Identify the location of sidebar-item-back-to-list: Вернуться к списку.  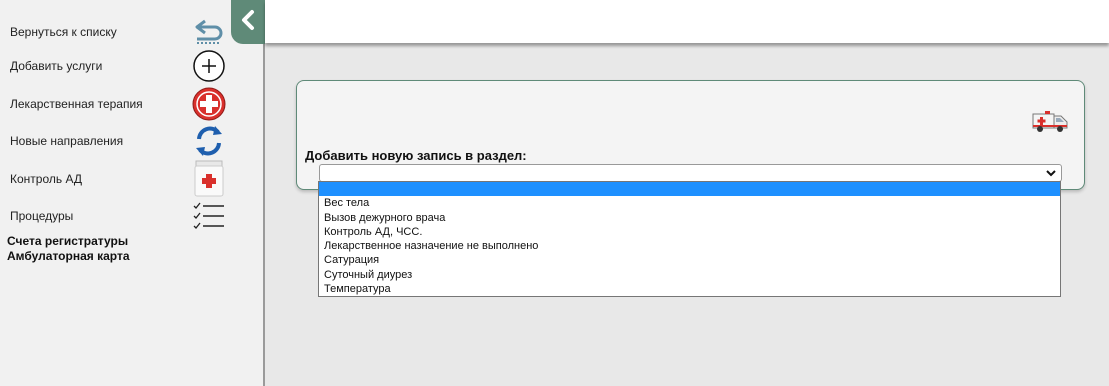
(115, 32).